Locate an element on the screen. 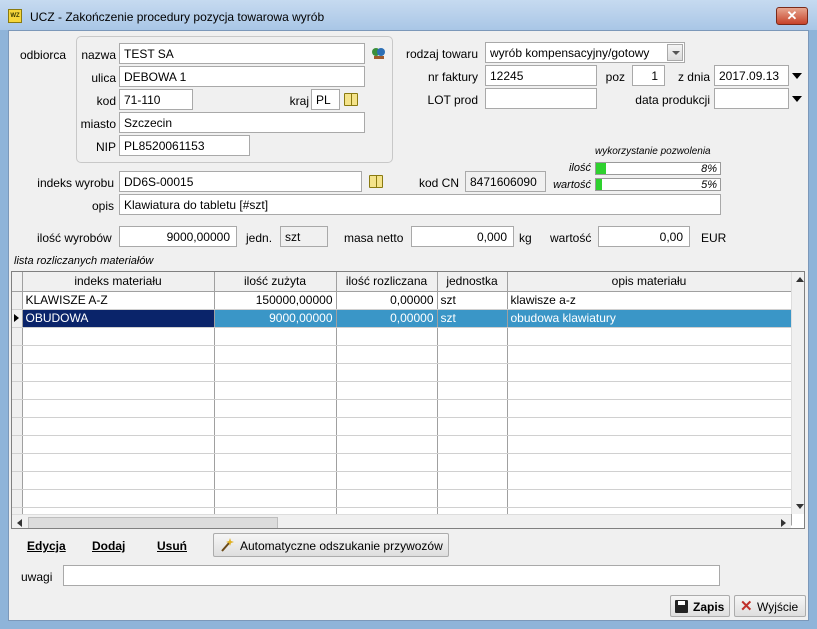 This screenshot has width=817, height=629. rodzaj-dropdown-icon is located at coordinates (675, 52).